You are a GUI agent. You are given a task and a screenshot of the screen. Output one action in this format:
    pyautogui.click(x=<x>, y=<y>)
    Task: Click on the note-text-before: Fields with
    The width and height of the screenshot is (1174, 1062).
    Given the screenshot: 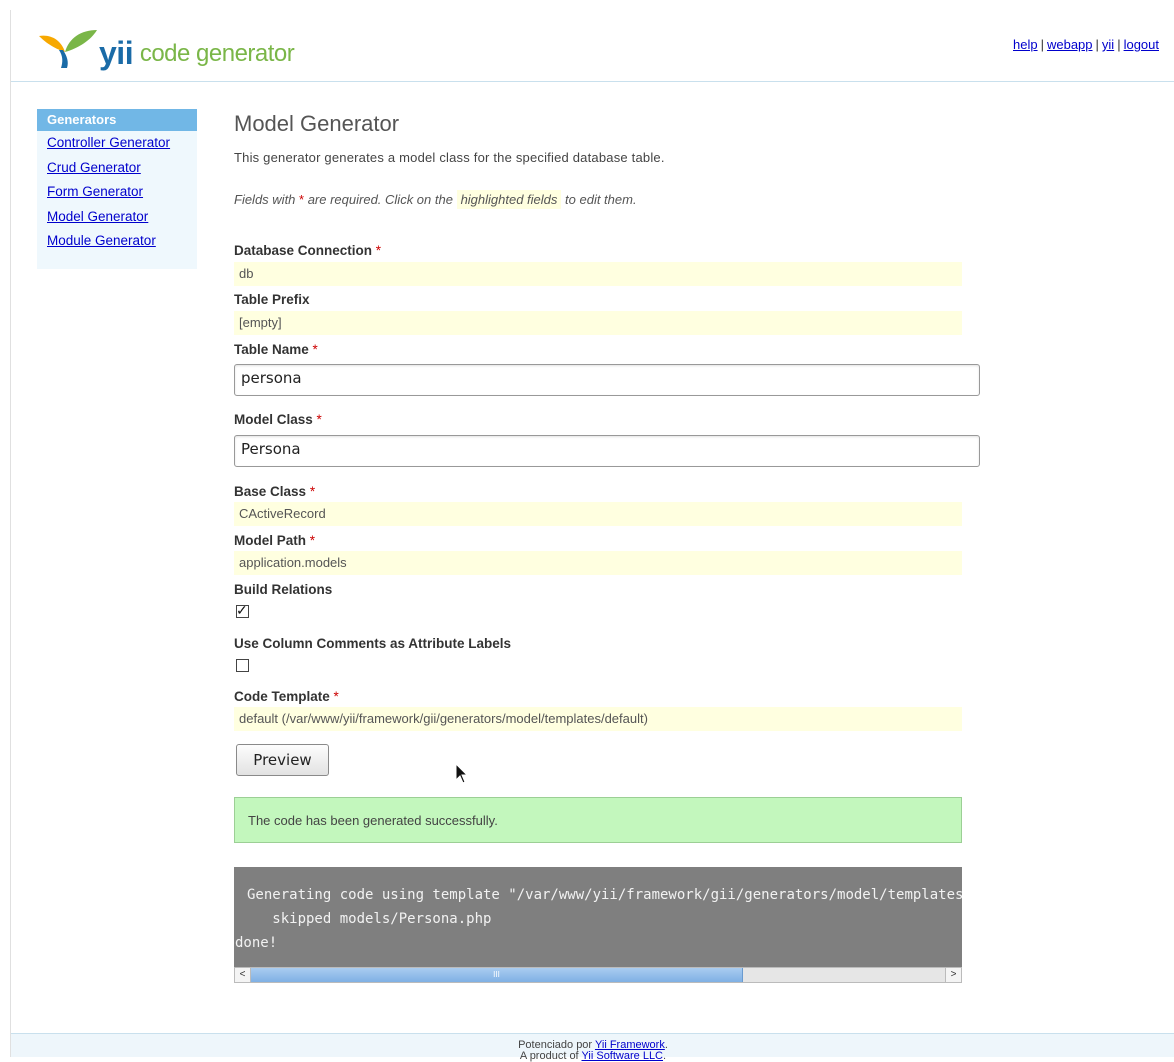 What is the action you would take?
    pyautogui.click(x=267, y=199)
    